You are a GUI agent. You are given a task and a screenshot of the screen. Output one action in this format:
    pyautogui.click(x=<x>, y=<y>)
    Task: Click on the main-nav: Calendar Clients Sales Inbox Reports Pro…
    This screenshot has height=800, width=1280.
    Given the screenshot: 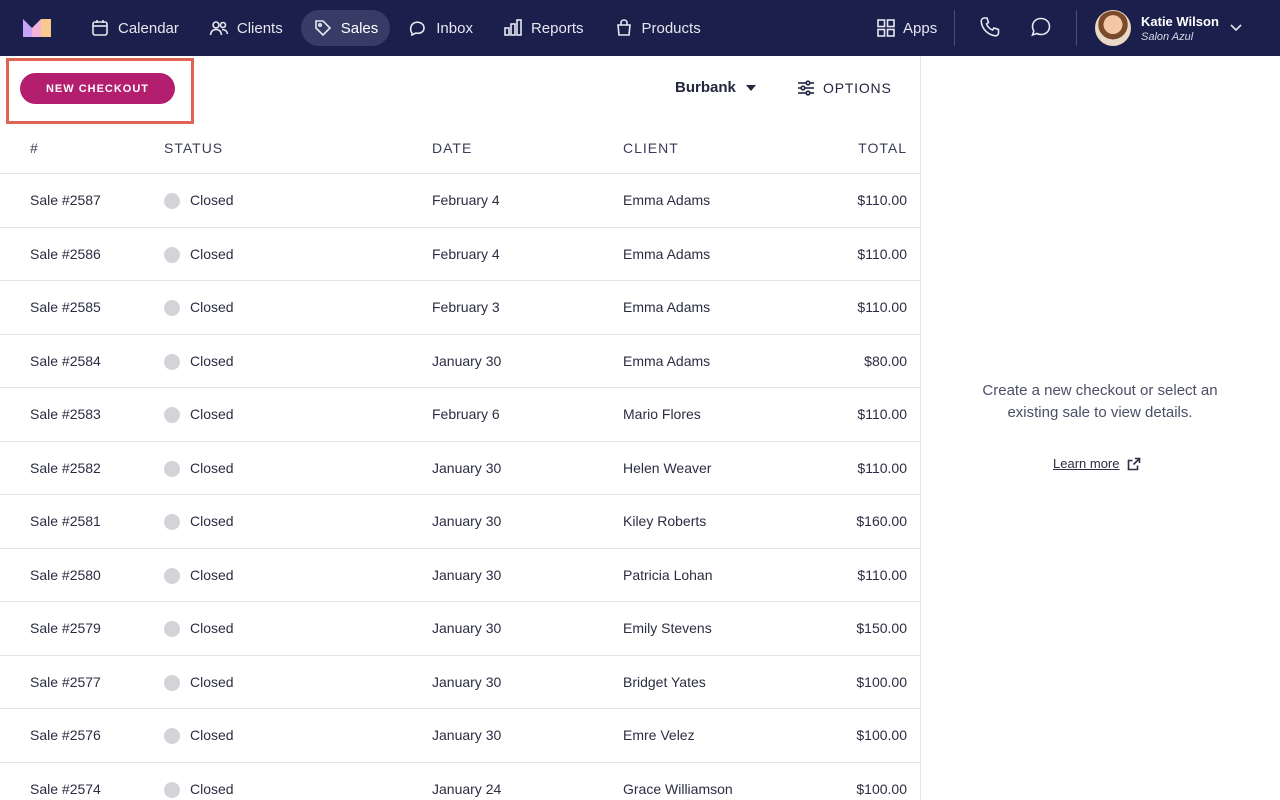 What is the action you would take?
    pyautogui.click(x=398, y=28)
    